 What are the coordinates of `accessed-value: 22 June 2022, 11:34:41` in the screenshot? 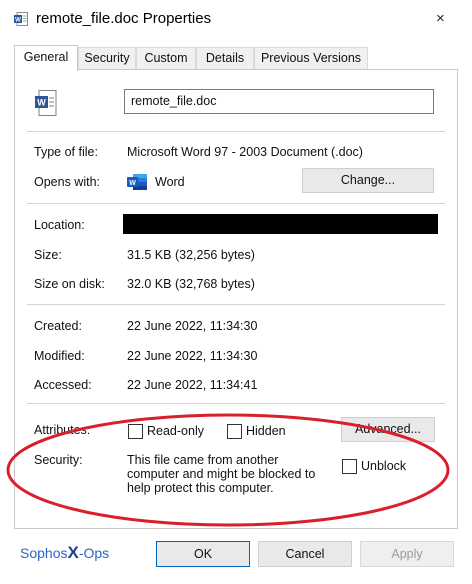 It's located at (192, 385).